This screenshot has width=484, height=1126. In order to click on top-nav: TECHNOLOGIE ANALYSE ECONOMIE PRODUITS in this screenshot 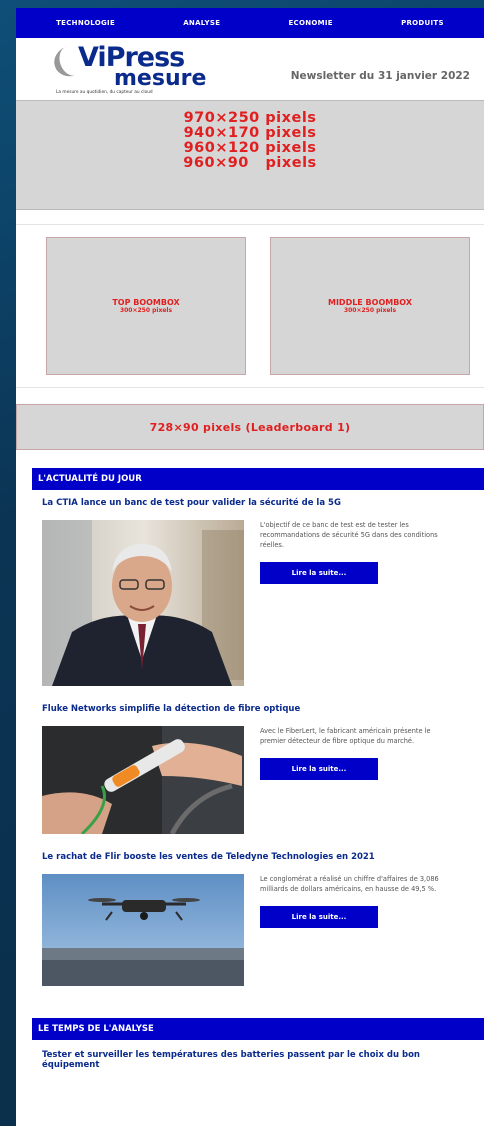, I will do `click(250, 23)`.